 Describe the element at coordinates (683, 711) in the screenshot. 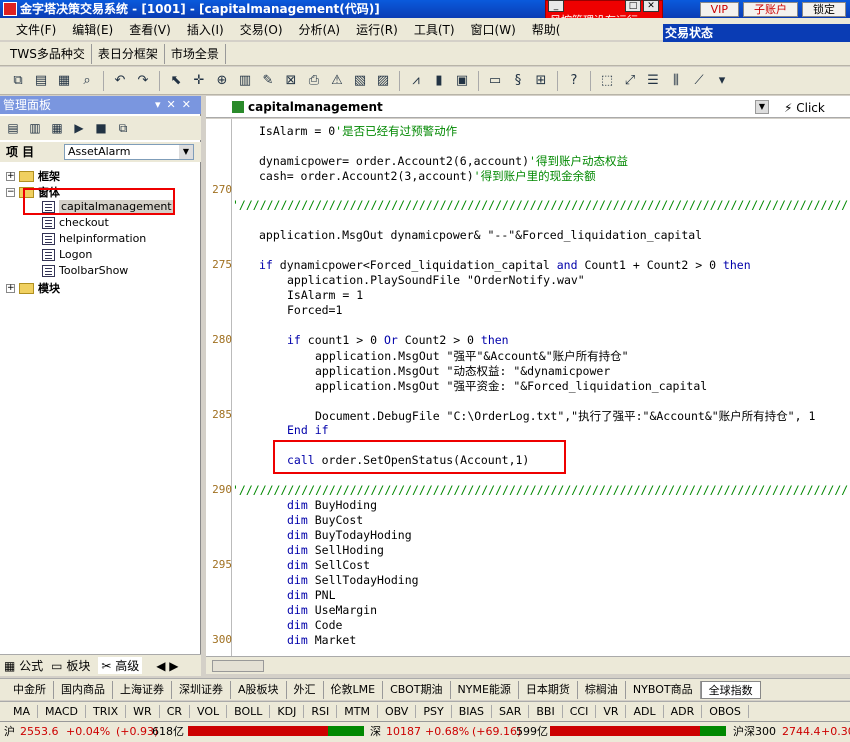

I see `indicator-button: ADR` at that location.